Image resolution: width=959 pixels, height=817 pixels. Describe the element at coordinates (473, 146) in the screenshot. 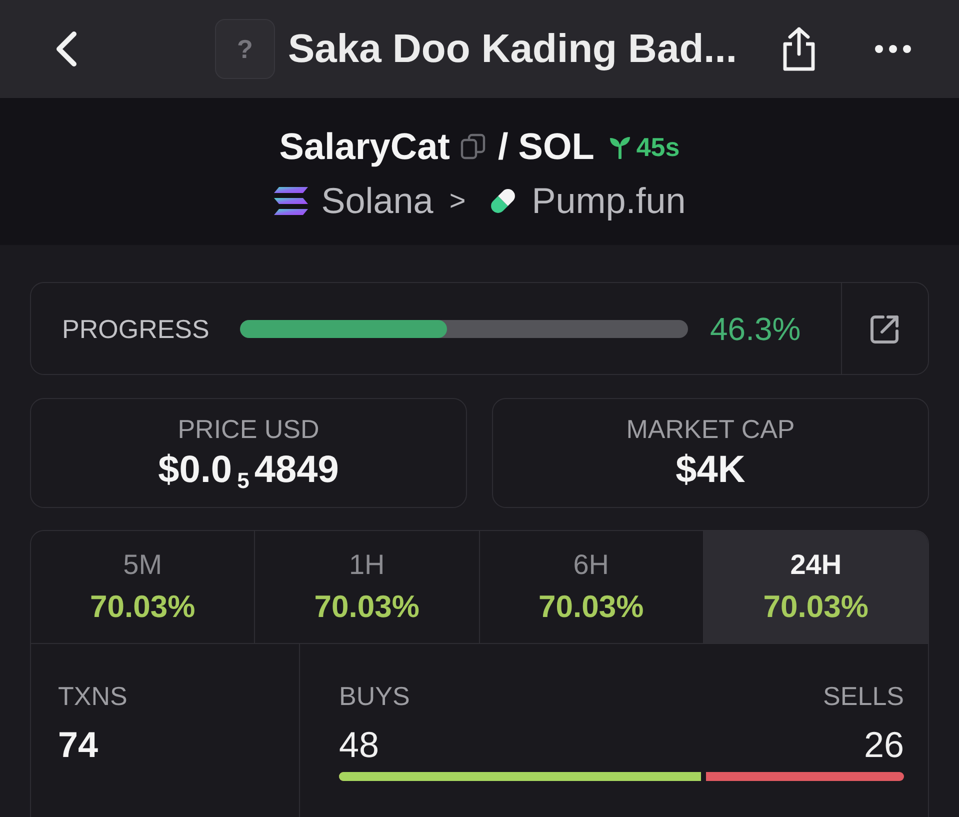

I see `copy-icon` at that location.